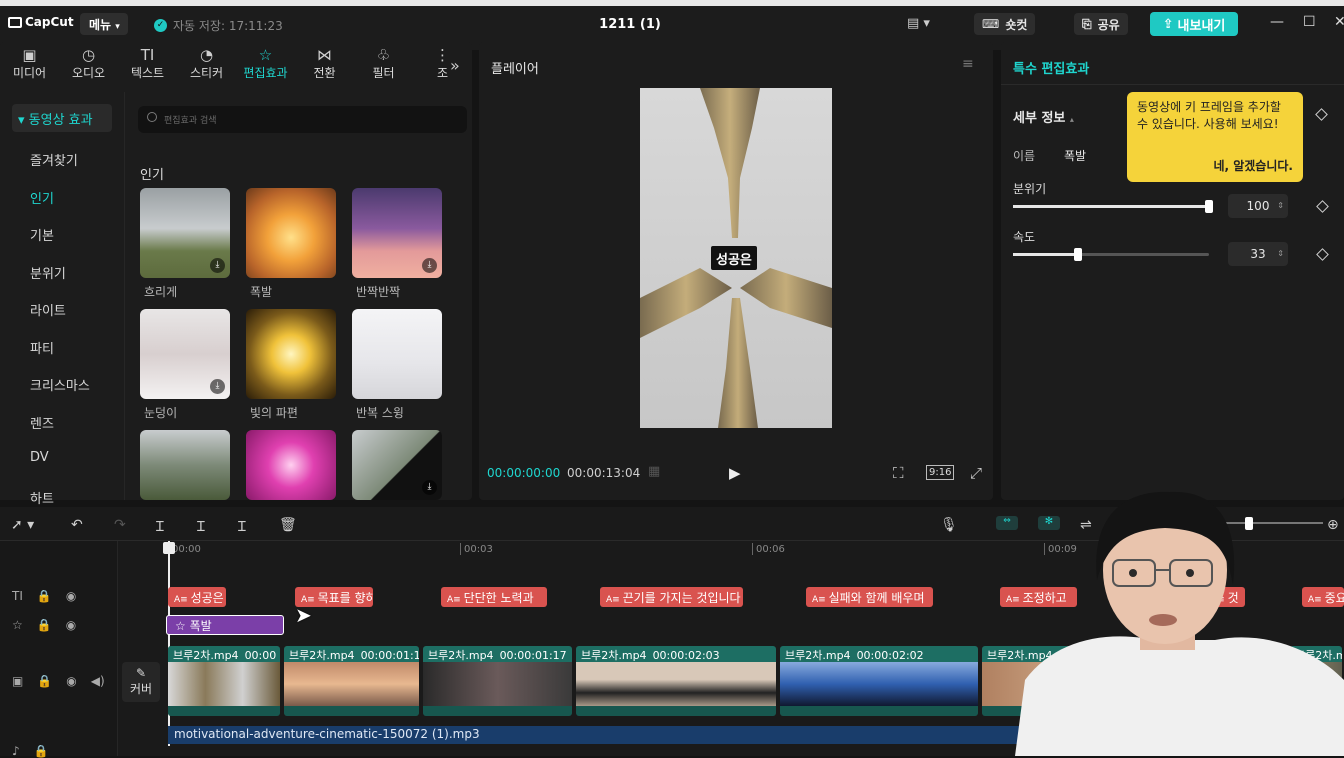 The height and width of the screenshot is (758, 1344). Describe the element at coordinates (976, 473) in the screenshot. I see `fullscreen-icon: ⤢` at that location.